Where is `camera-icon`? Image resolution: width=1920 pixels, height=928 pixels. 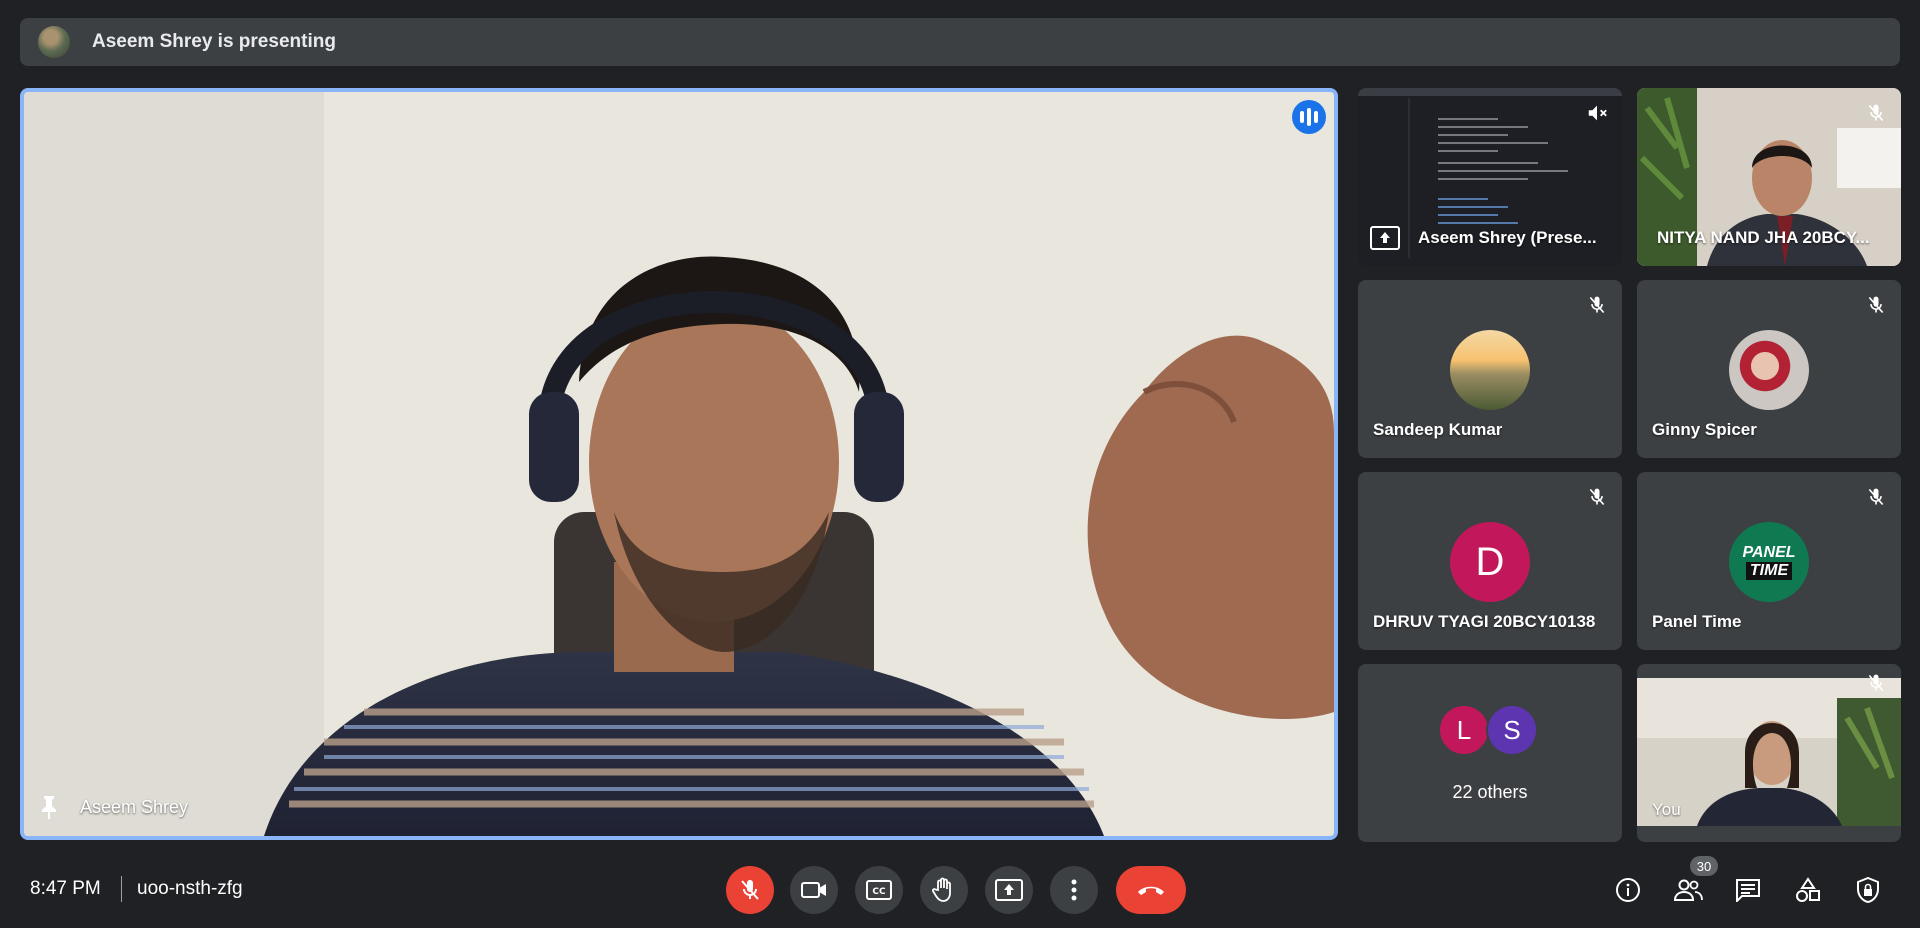
camera-icon is located at coordinates (813, 890).